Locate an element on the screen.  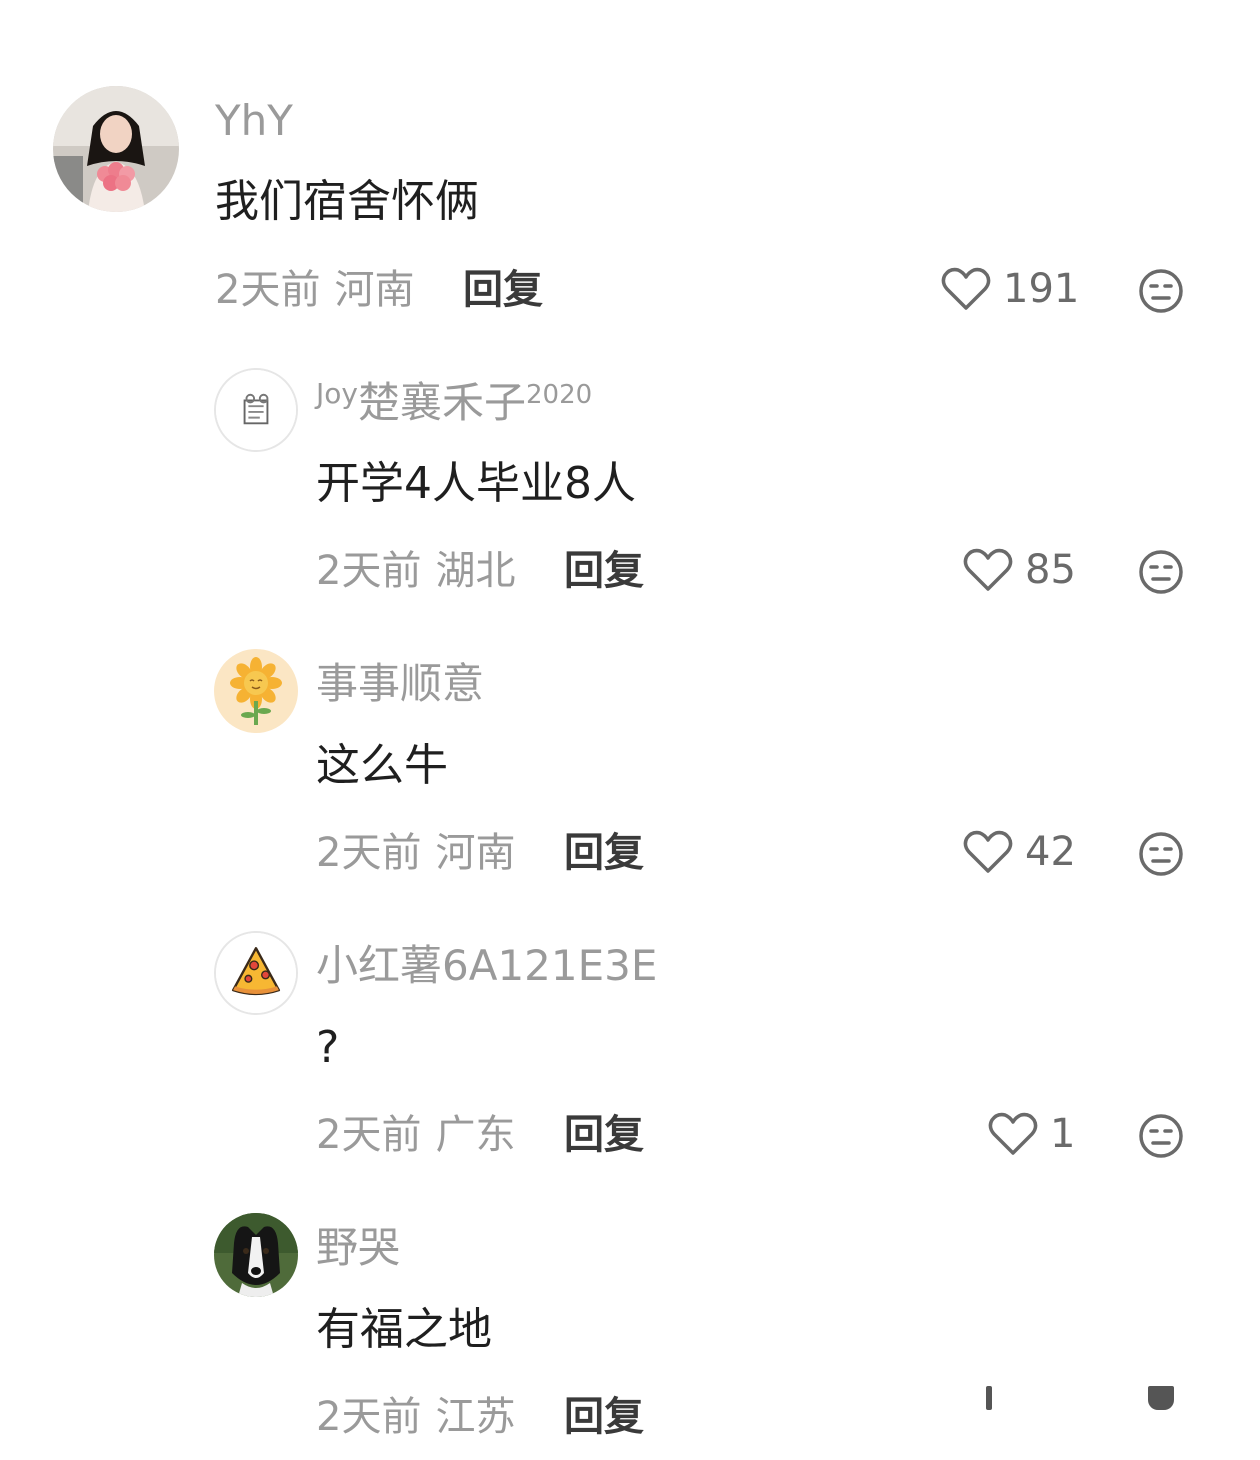
comment-location: 江苏 is located at coordinates (475, 1417).